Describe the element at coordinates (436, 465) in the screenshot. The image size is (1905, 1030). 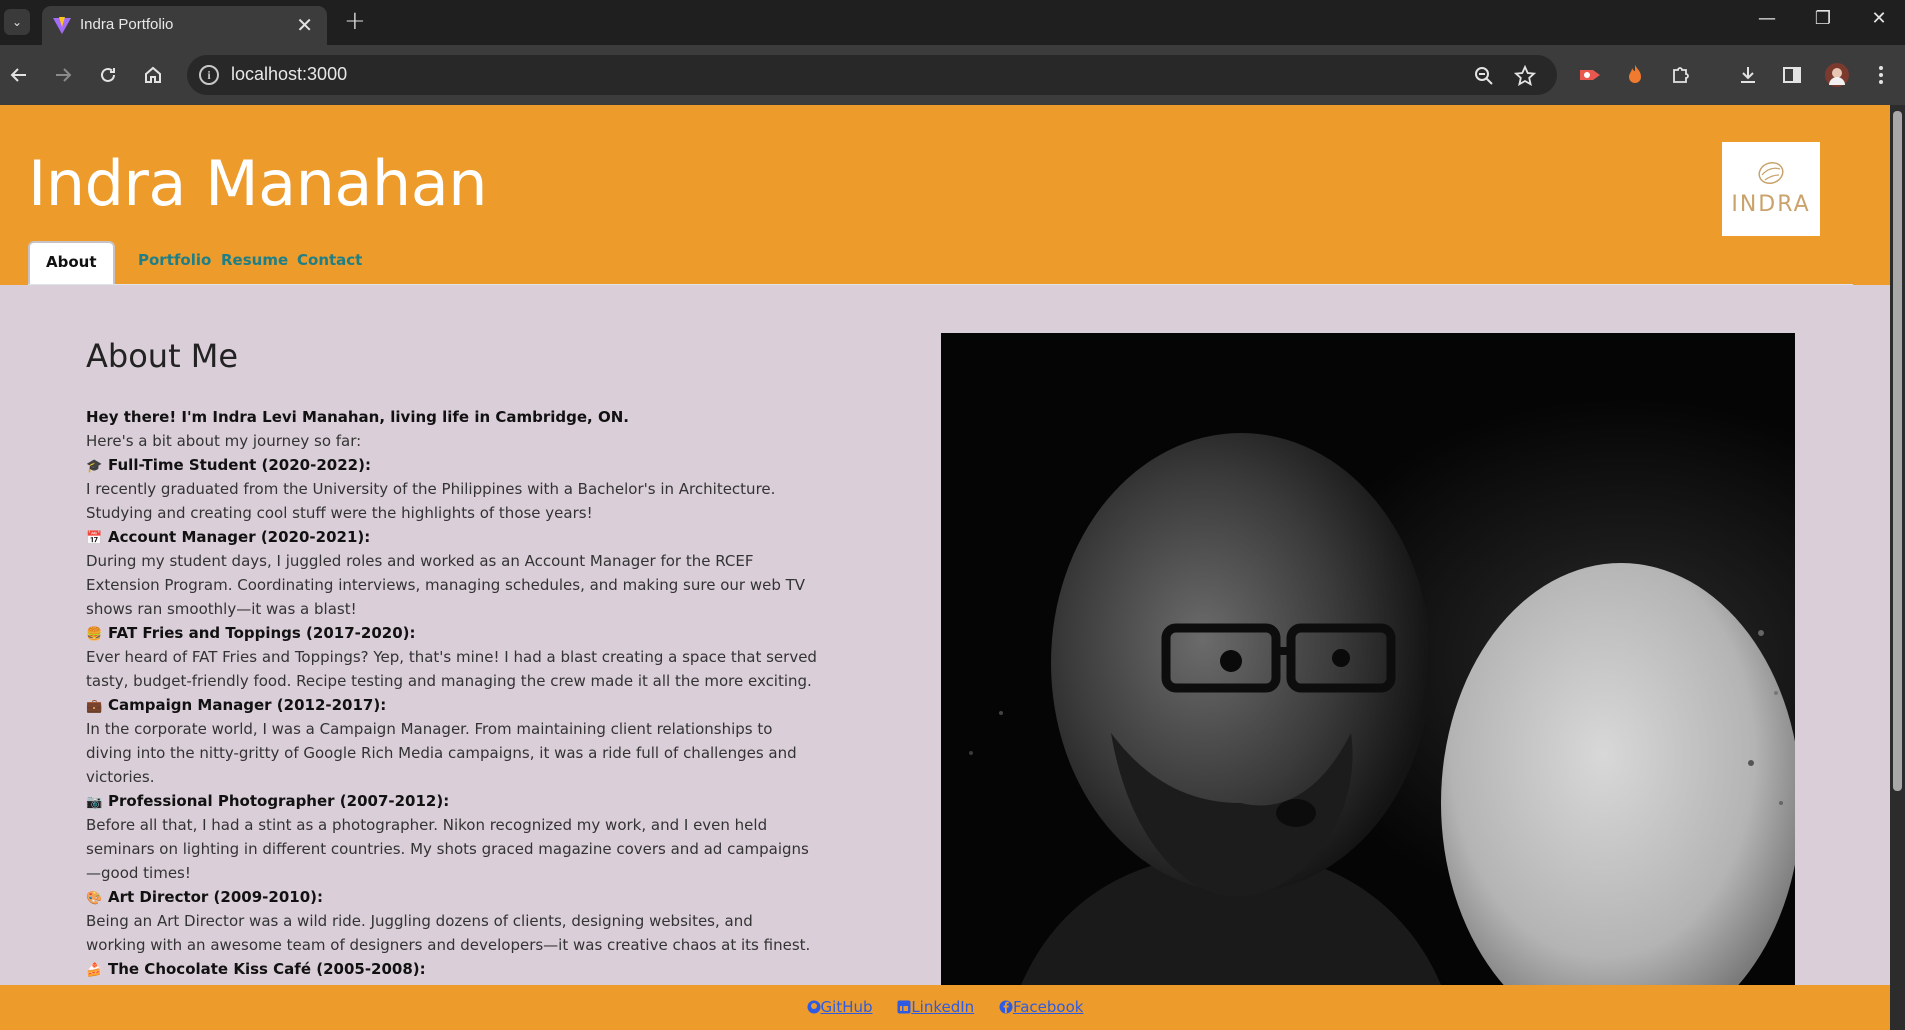
I see `bio-section-title: 🎓 Full-Time Student (2020-2022):` at that location.